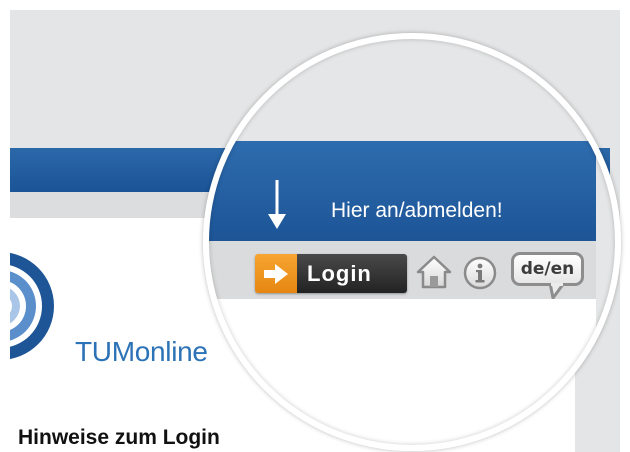 The width and height of the screenshot is (630, 452). I want to click on login-hints-heading: Hinweise zum Login, so click(119, 437).